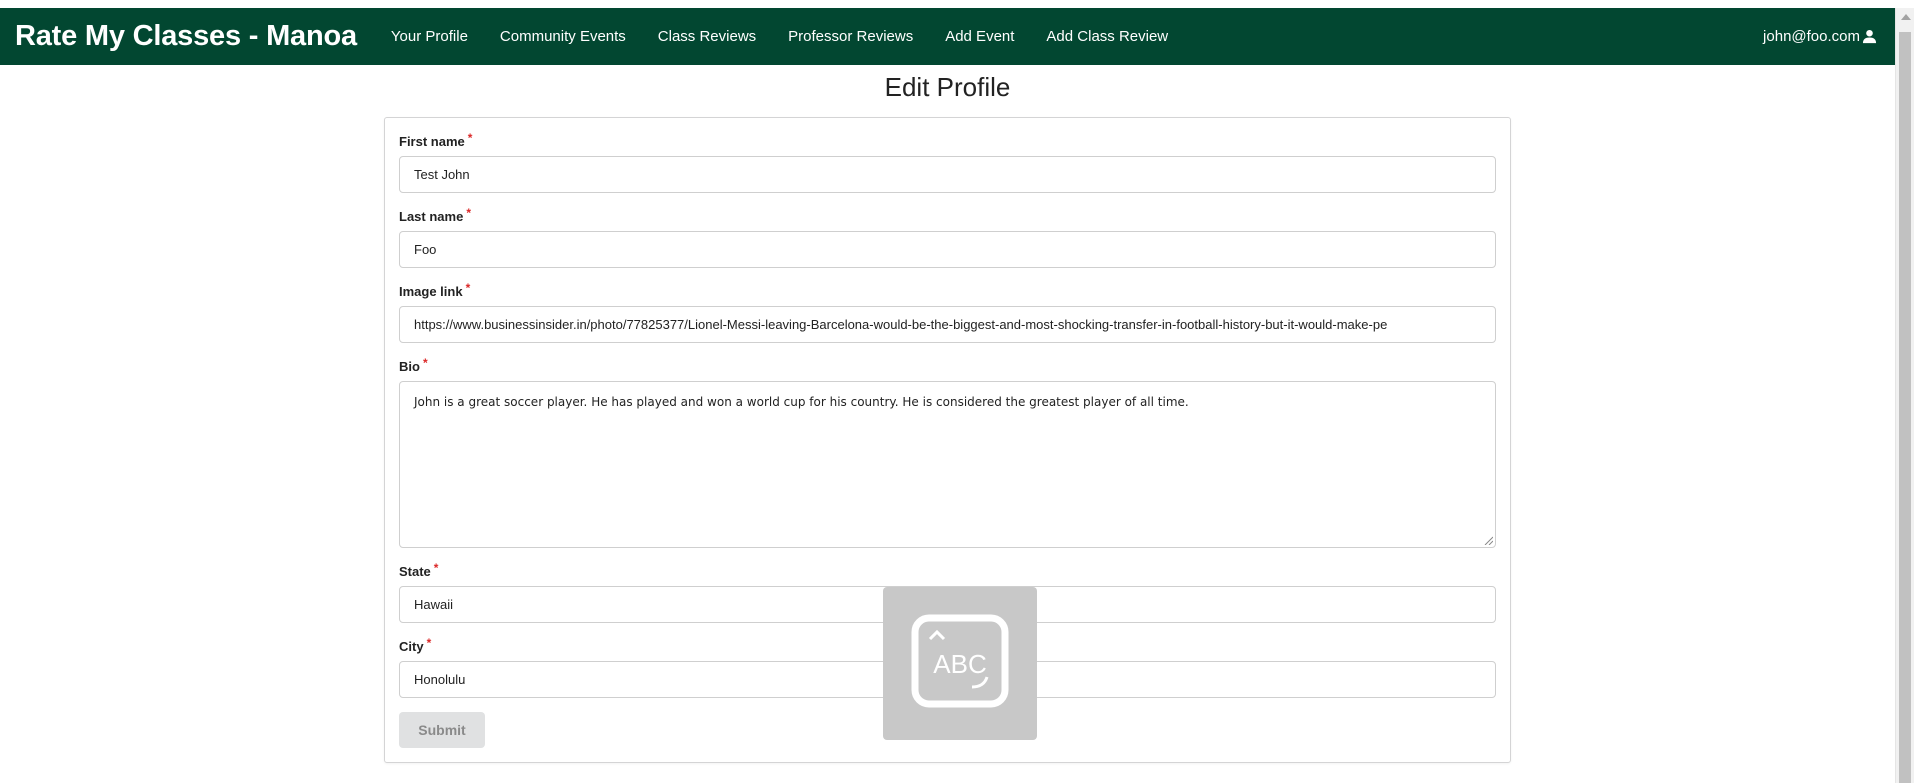 This screenshot has height=783, width=1914. I want to click on state-label: State *, so click(419, 570).